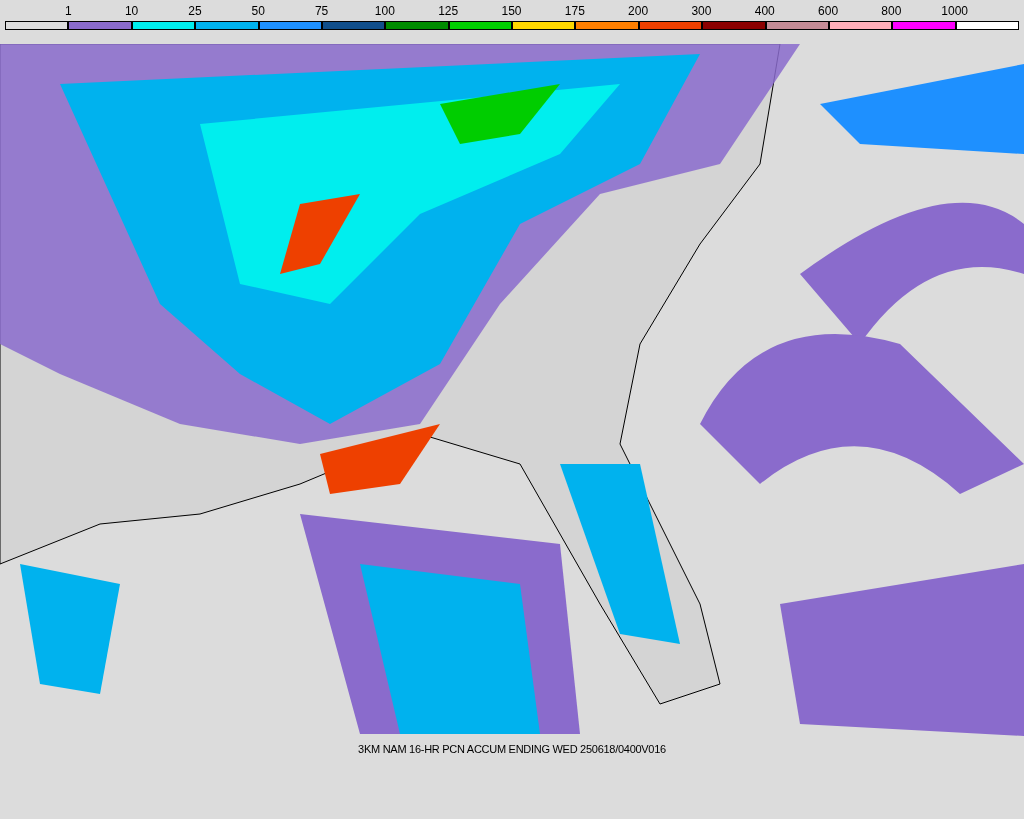 This screenshot has width=1024, height=819. Describe the element at coordinates (448, 11) in the screenshot. I see `legend-label: 125` at that location.